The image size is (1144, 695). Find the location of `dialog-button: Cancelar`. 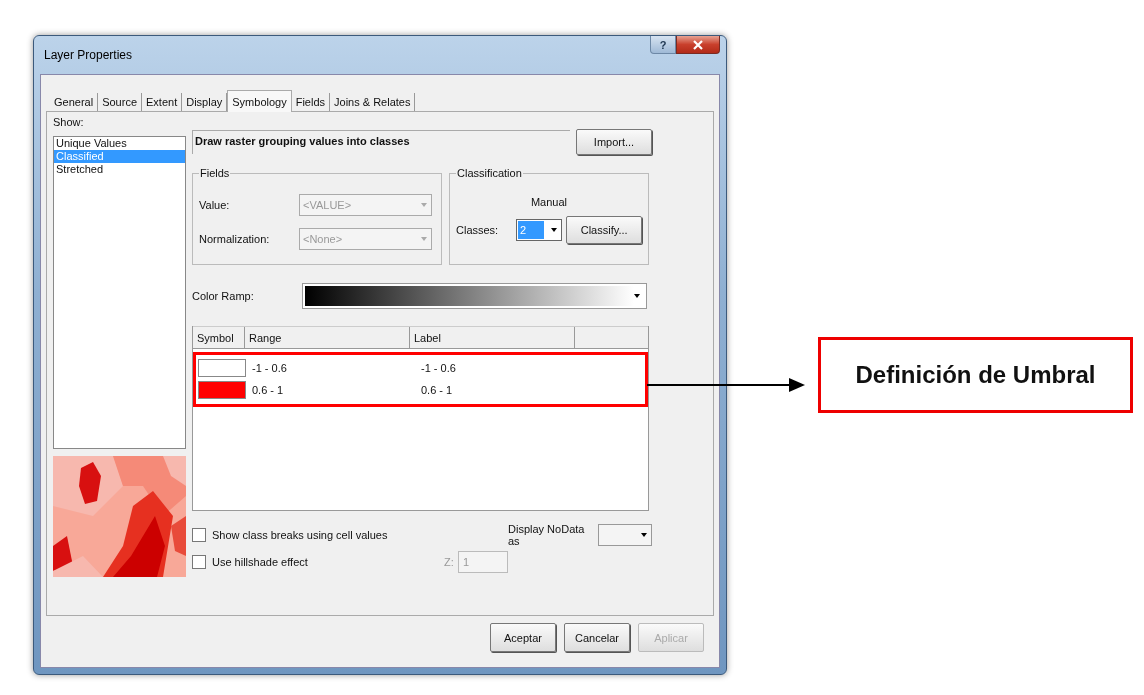

dialog-button: Cancelar is located at coordinates (597, 637).